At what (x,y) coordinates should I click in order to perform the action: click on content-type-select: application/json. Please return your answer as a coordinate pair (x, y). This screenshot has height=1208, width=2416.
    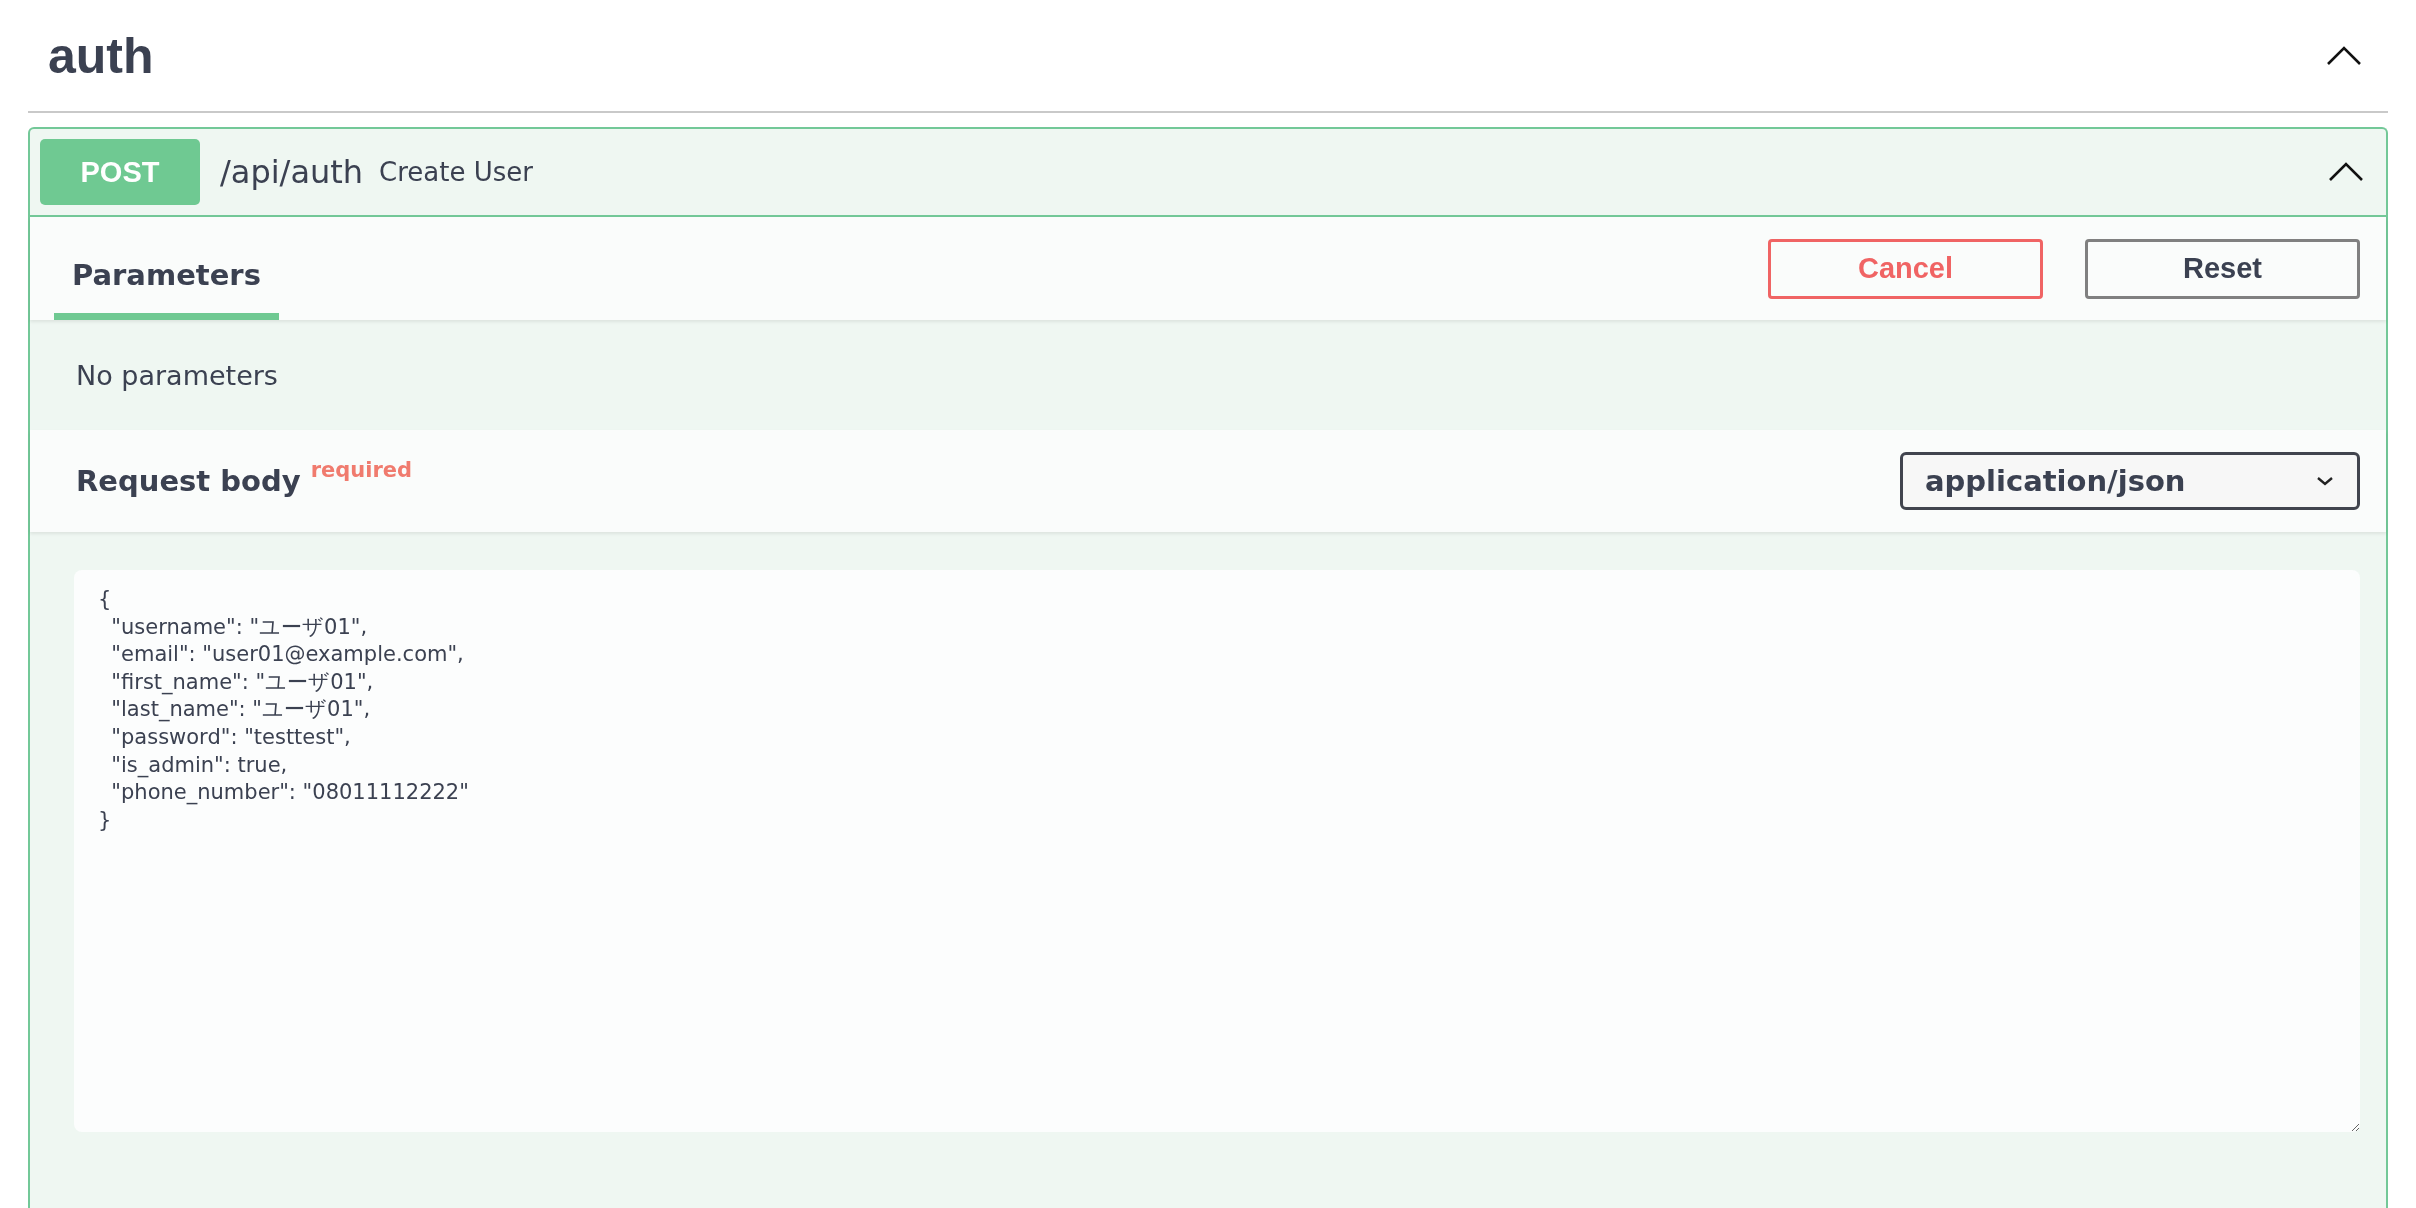
    Looking at the image, I should click on (2130, 481).